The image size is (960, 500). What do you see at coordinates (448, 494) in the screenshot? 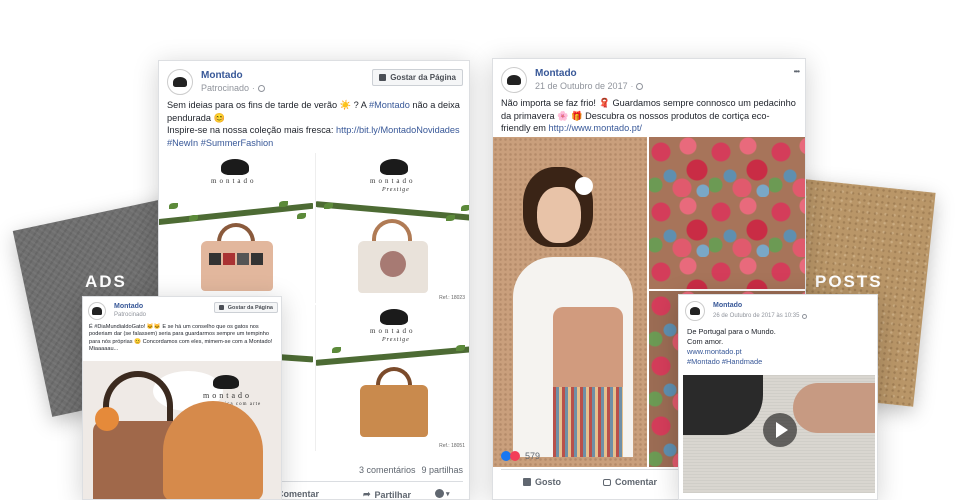
I see `chevron-down-icon: ▾` at bounding box center [448, 494].